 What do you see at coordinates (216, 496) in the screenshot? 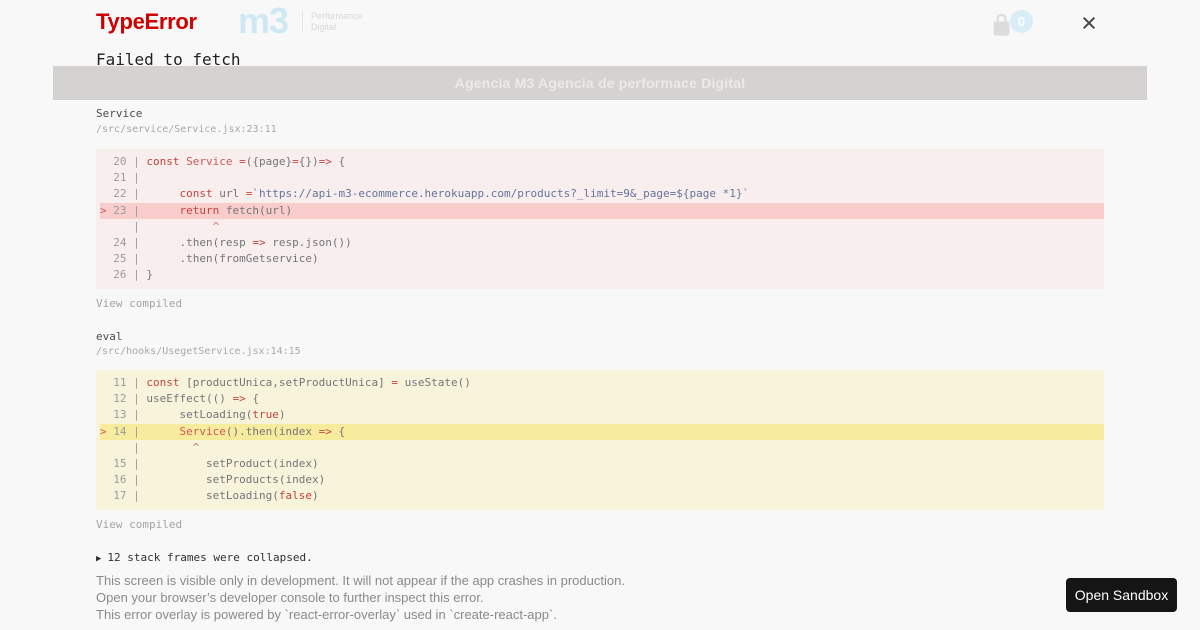
I see `code-line: 17 | setLoading(false)` at bounding box center [216, 496].